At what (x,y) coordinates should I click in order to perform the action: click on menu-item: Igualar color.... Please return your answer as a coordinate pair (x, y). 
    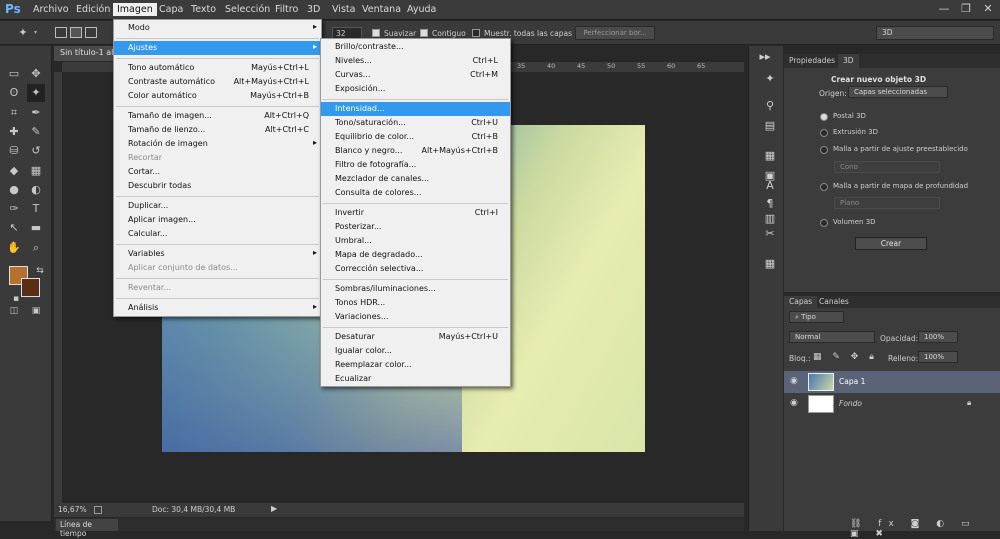
    Looking at the image, I should click on (415, 351).